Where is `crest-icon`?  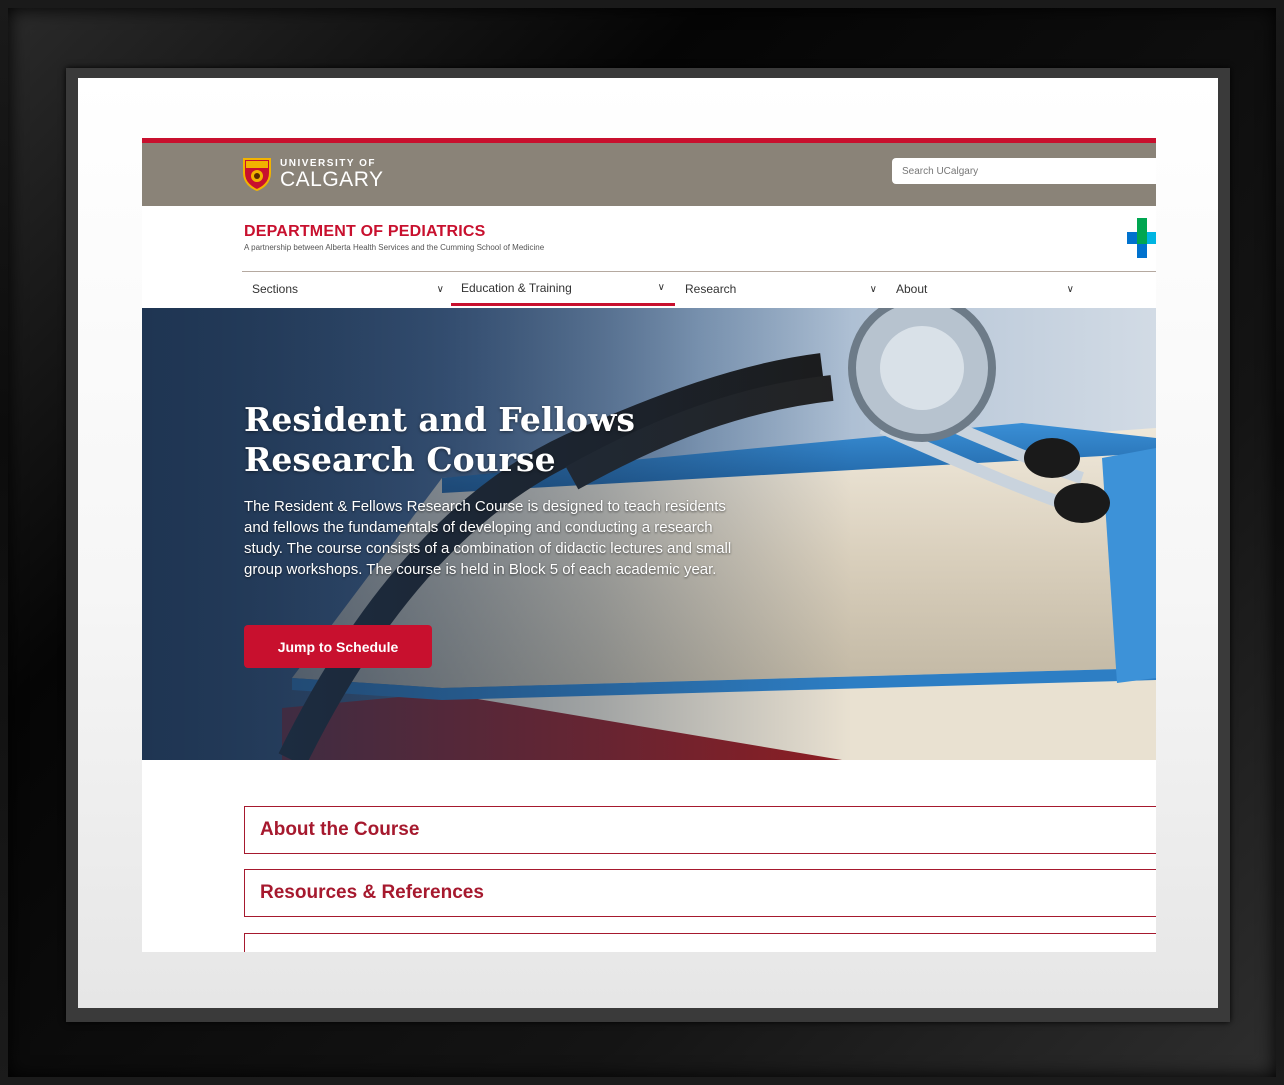
crest-icon is located at coordinates (257, 174).